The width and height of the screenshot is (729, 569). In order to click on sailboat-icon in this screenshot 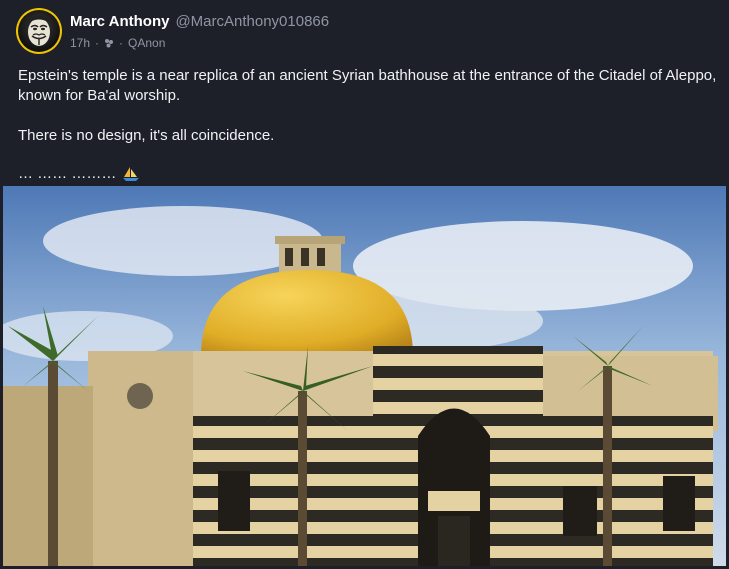, I will do `click(131, 174)`.